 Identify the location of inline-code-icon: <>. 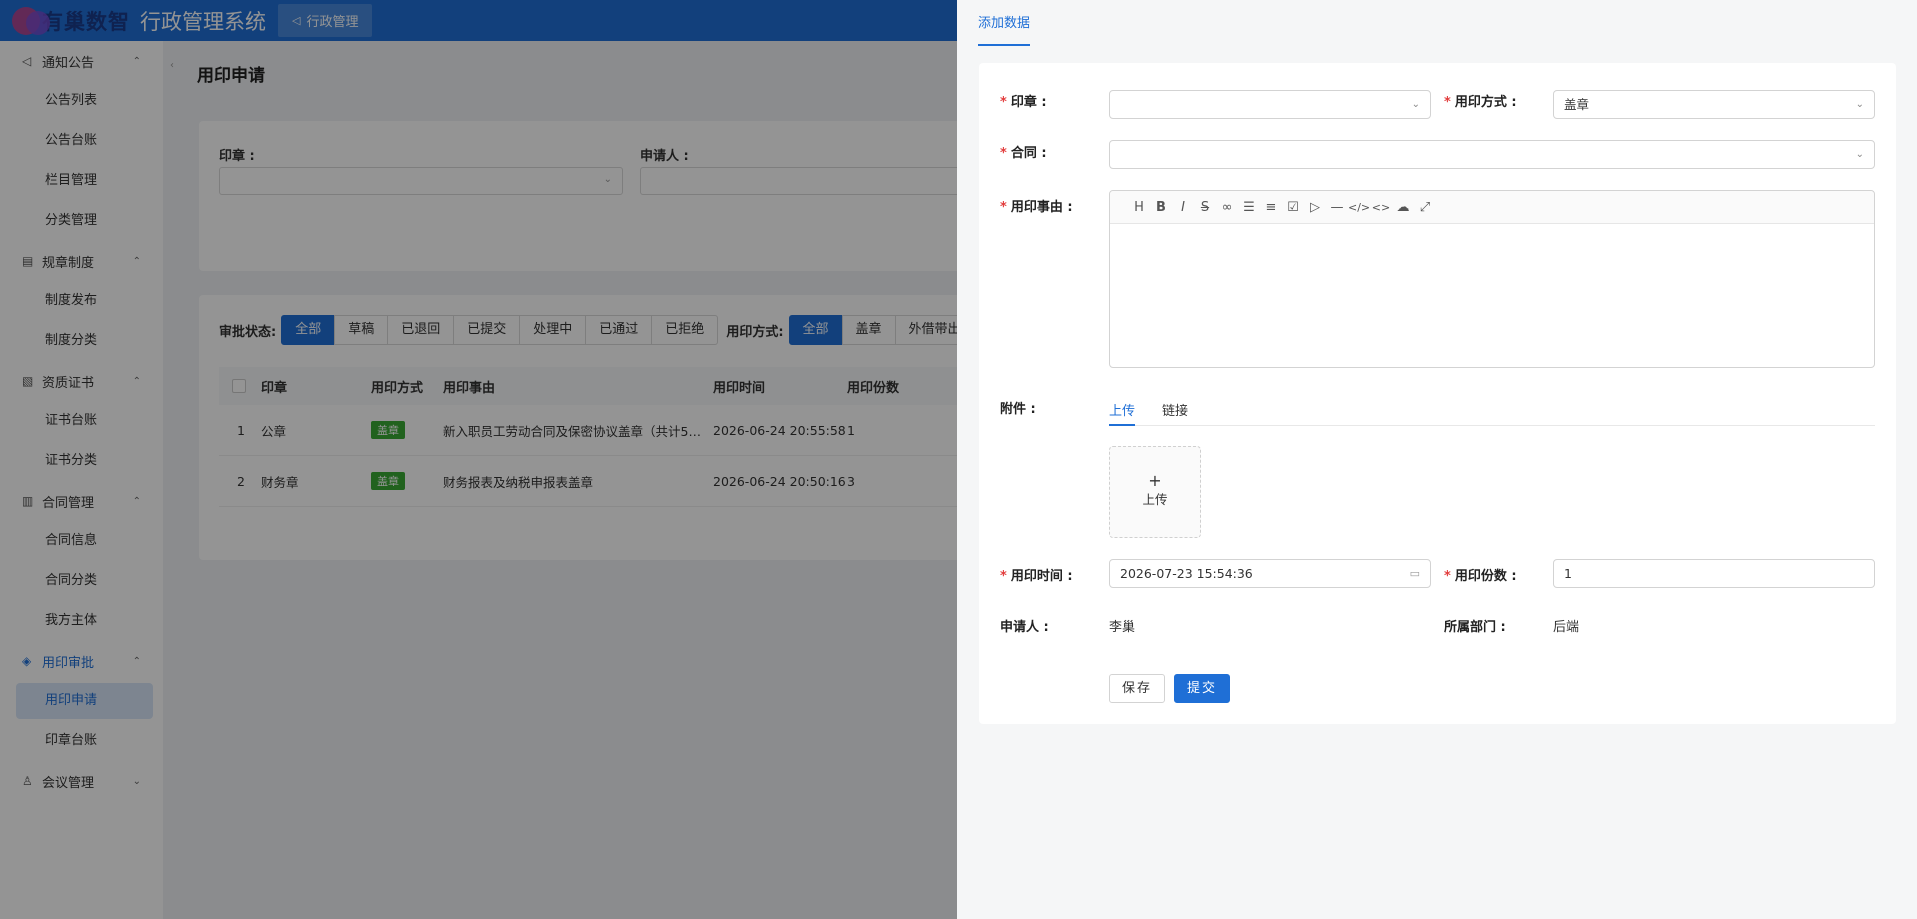
(1381, 207).